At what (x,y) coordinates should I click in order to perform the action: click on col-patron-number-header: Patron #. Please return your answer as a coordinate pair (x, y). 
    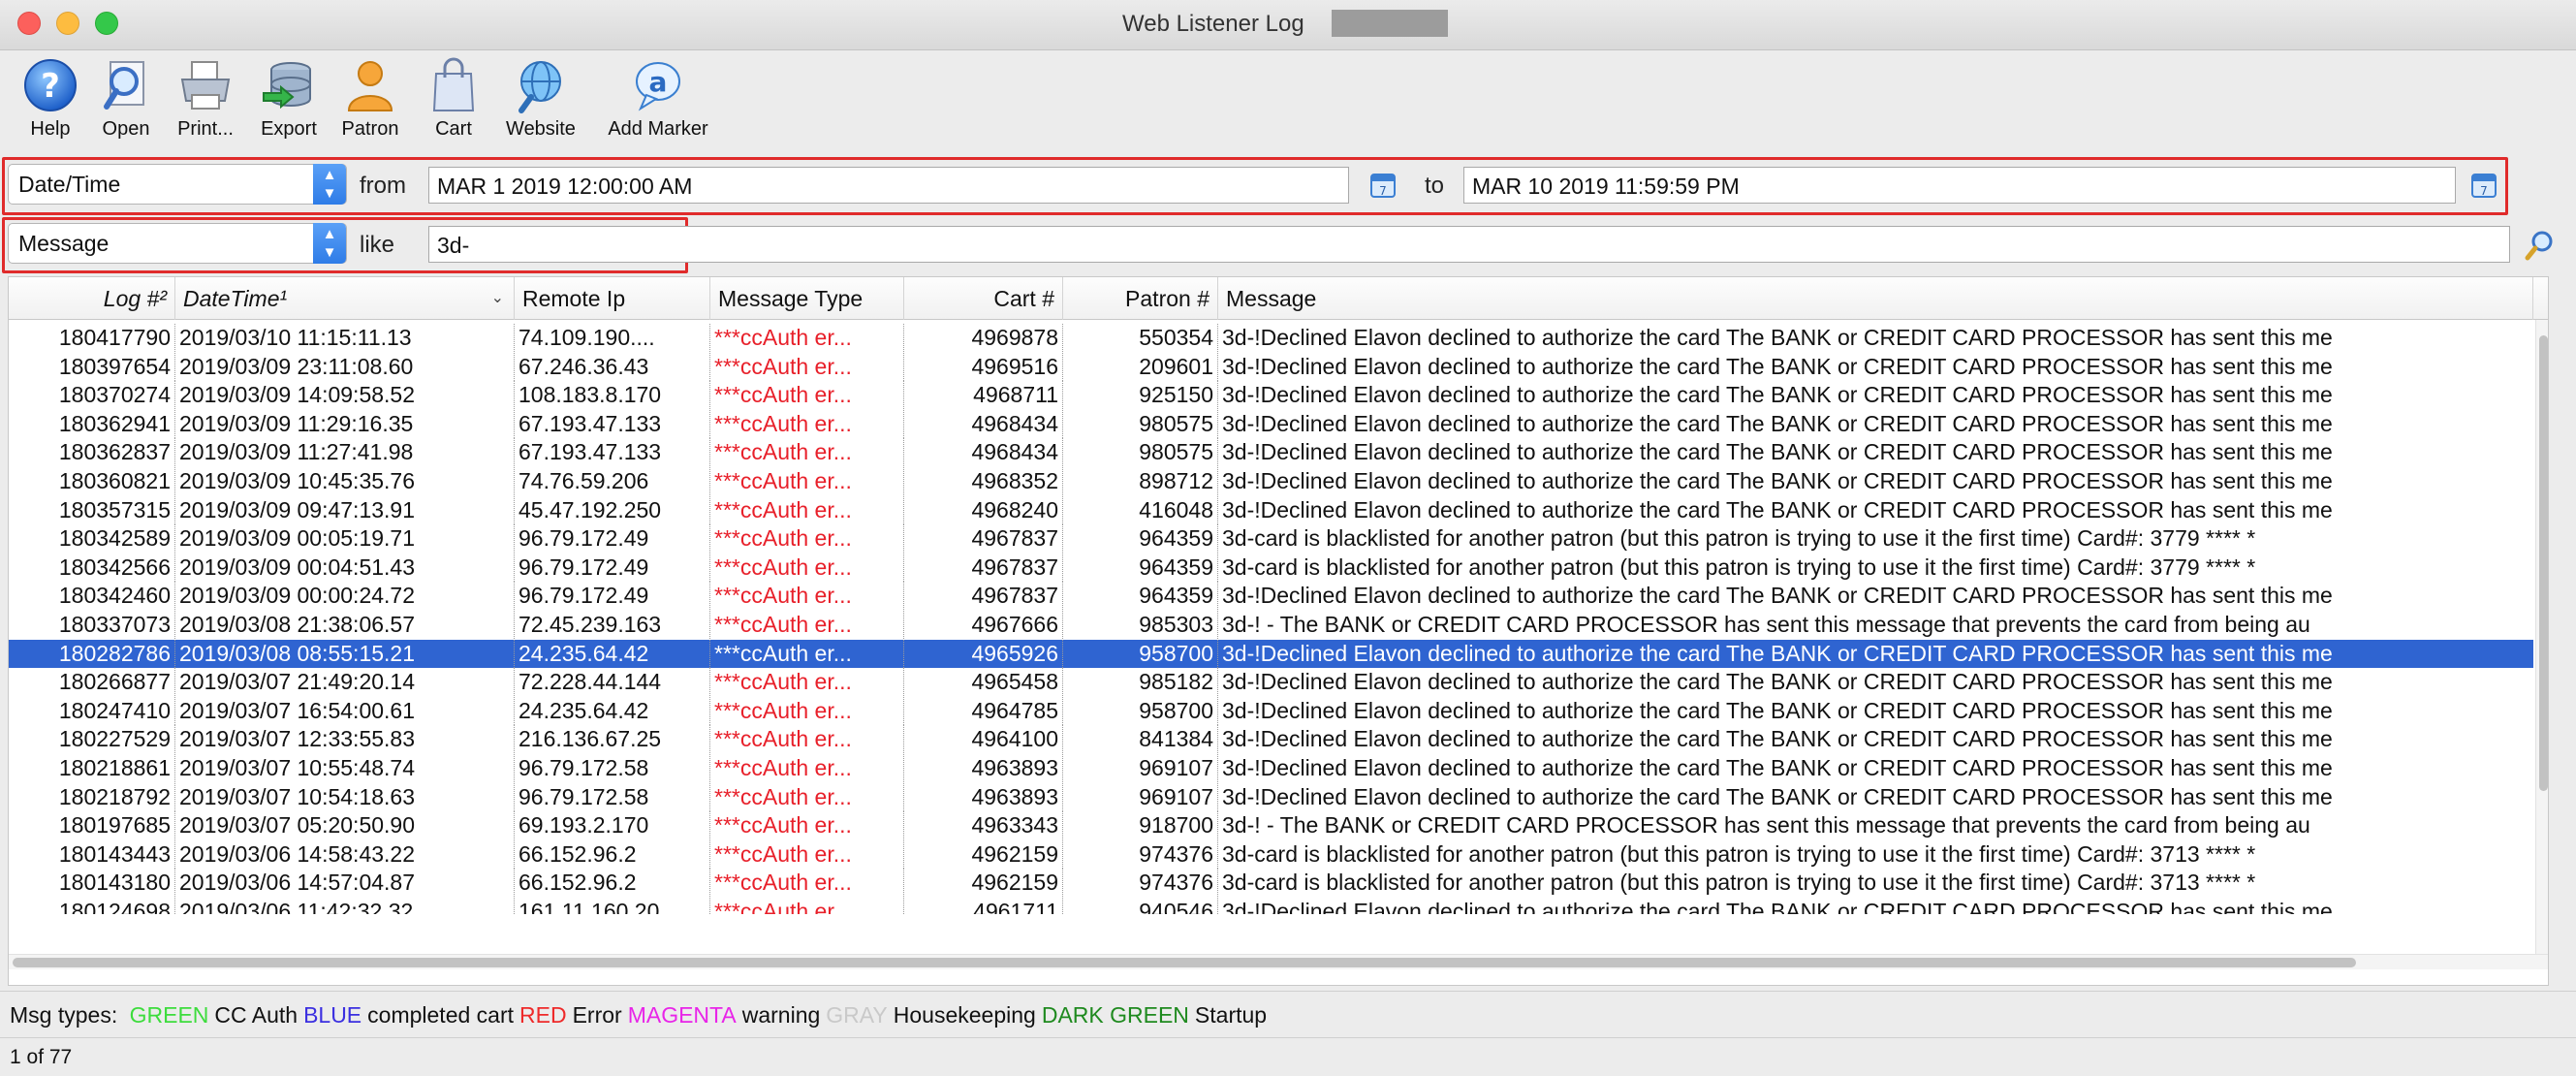
    Looking at the image, I should click on (1140, 298).